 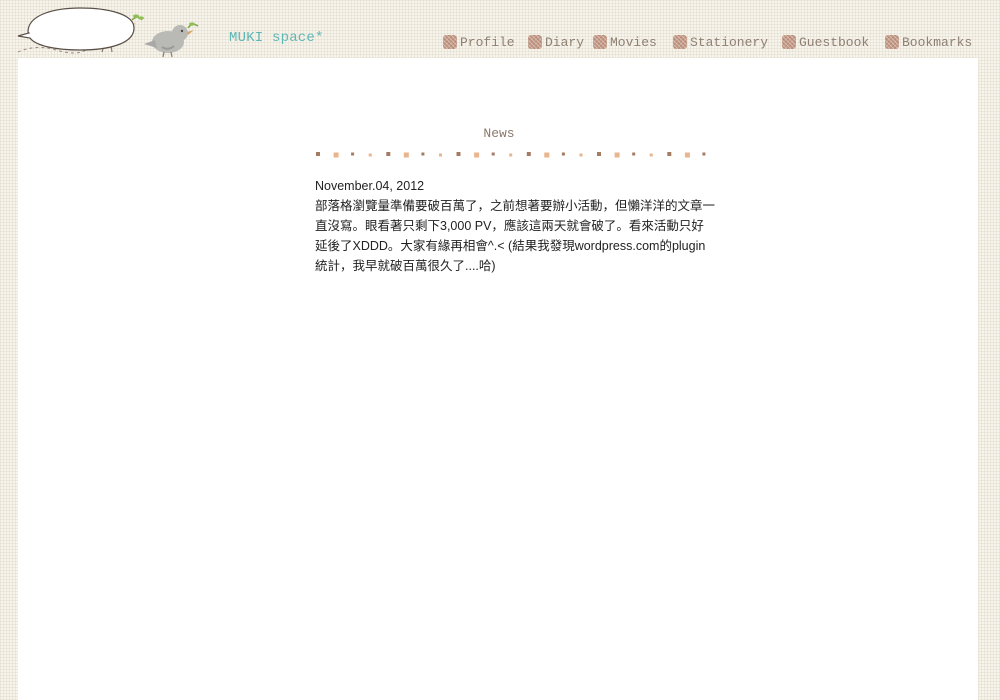 I want to click on nav-item-guestbook: Guestbook, so click(x=825, y=42).